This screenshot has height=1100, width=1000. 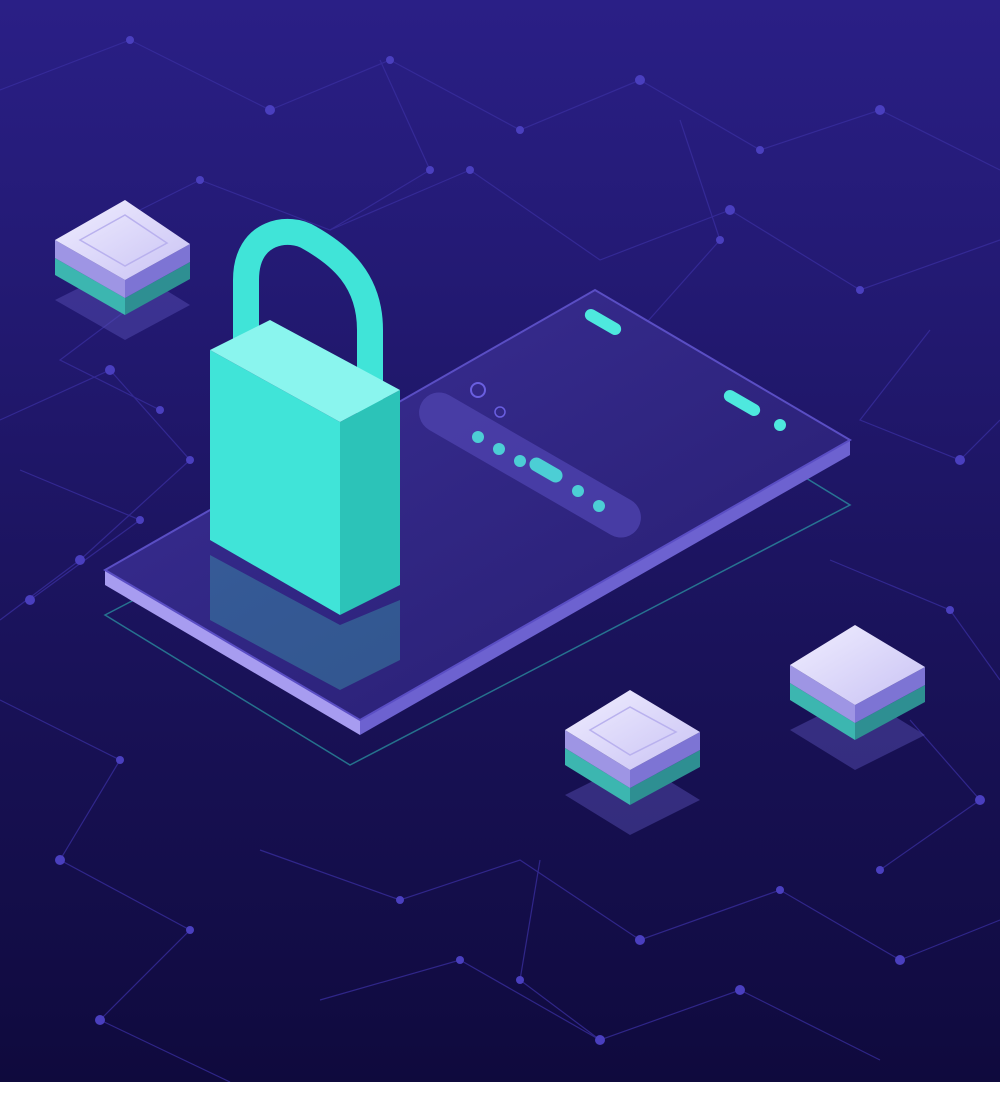 I want to click on bottom-margin, so click(x=500, y=1091).